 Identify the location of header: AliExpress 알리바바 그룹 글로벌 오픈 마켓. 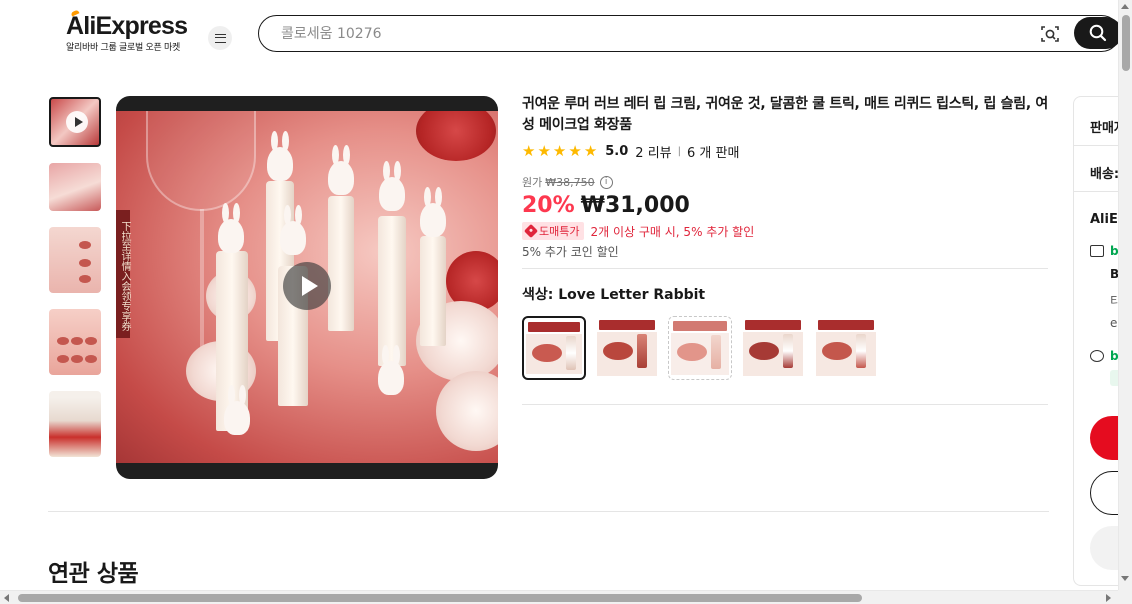
(561, 35).